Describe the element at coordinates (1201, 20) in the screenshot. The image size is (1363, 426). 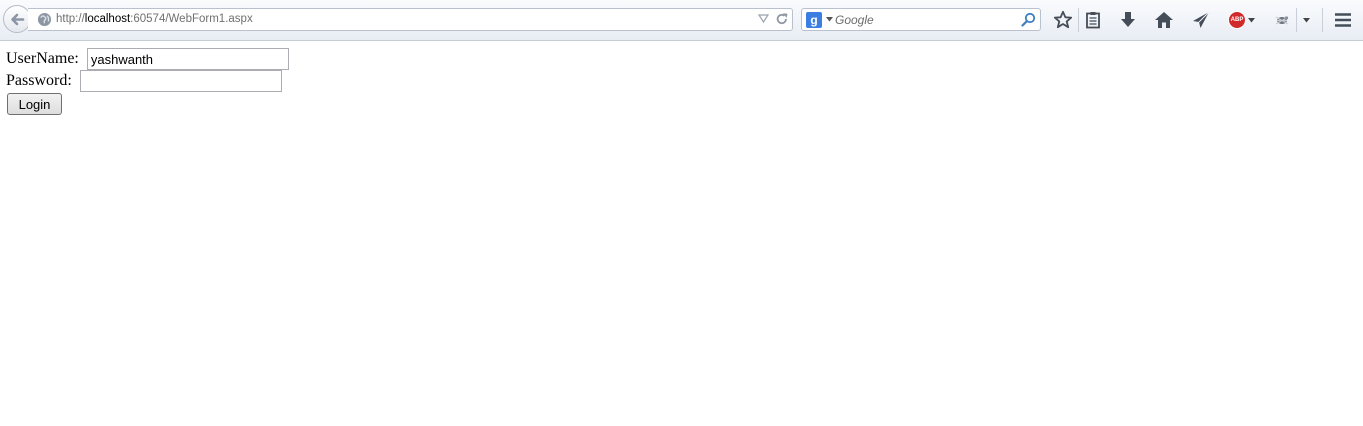
I see `paper-plane-icon` at that location.